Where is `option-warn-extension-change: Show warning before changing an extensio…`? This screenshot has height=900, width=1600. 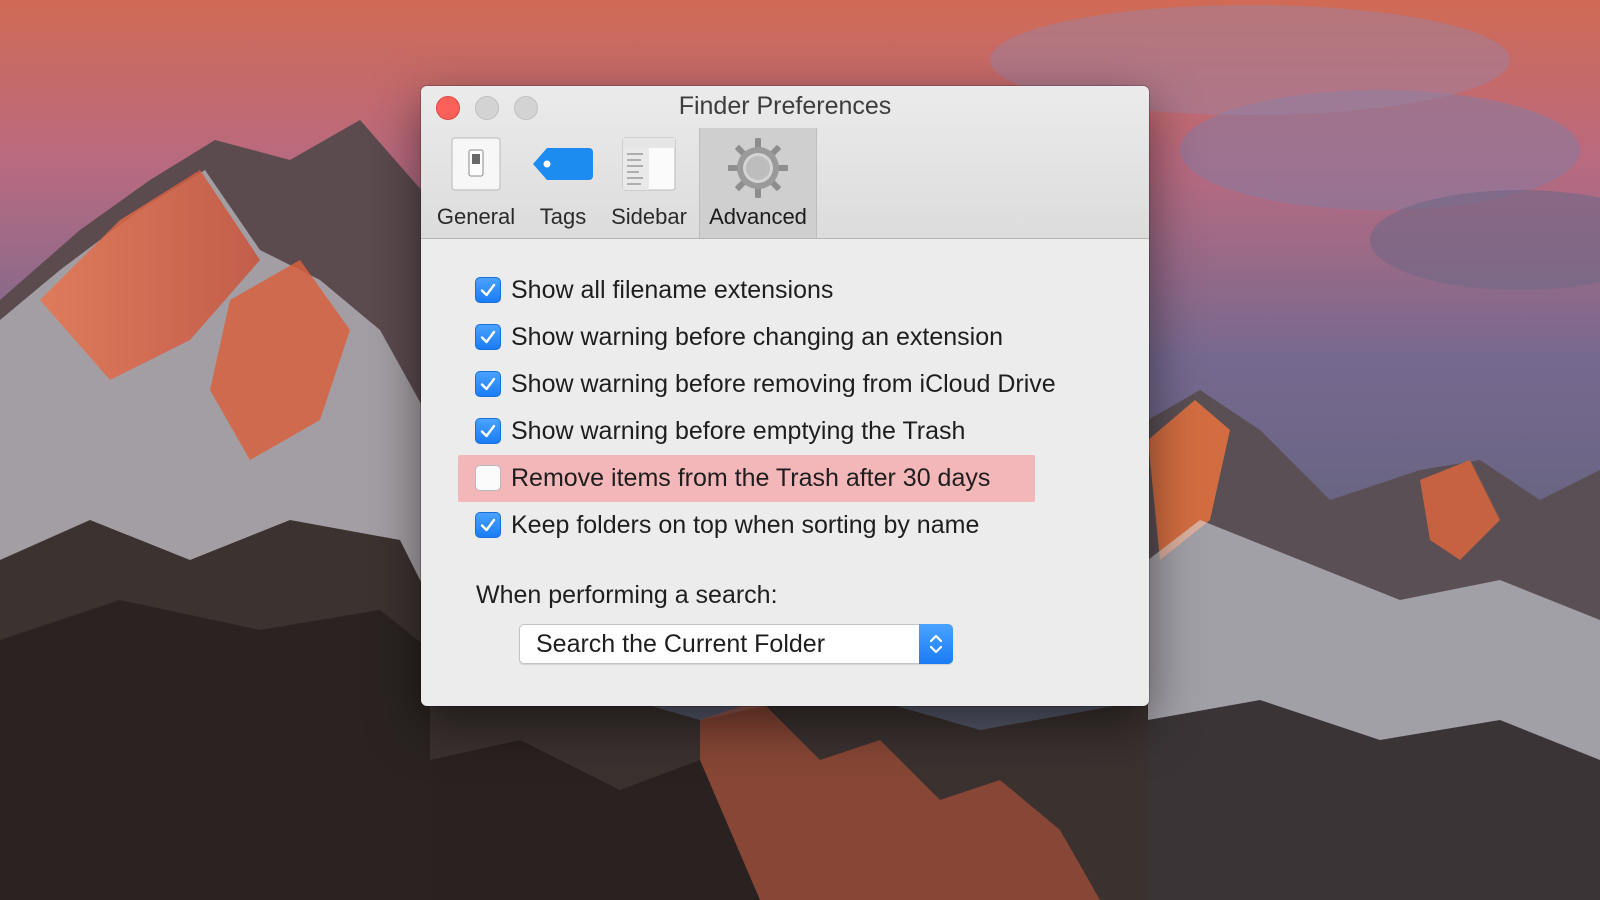 option-warn-extension-change: Show warning before changing an extensio… is located at coordinates (739, 337).